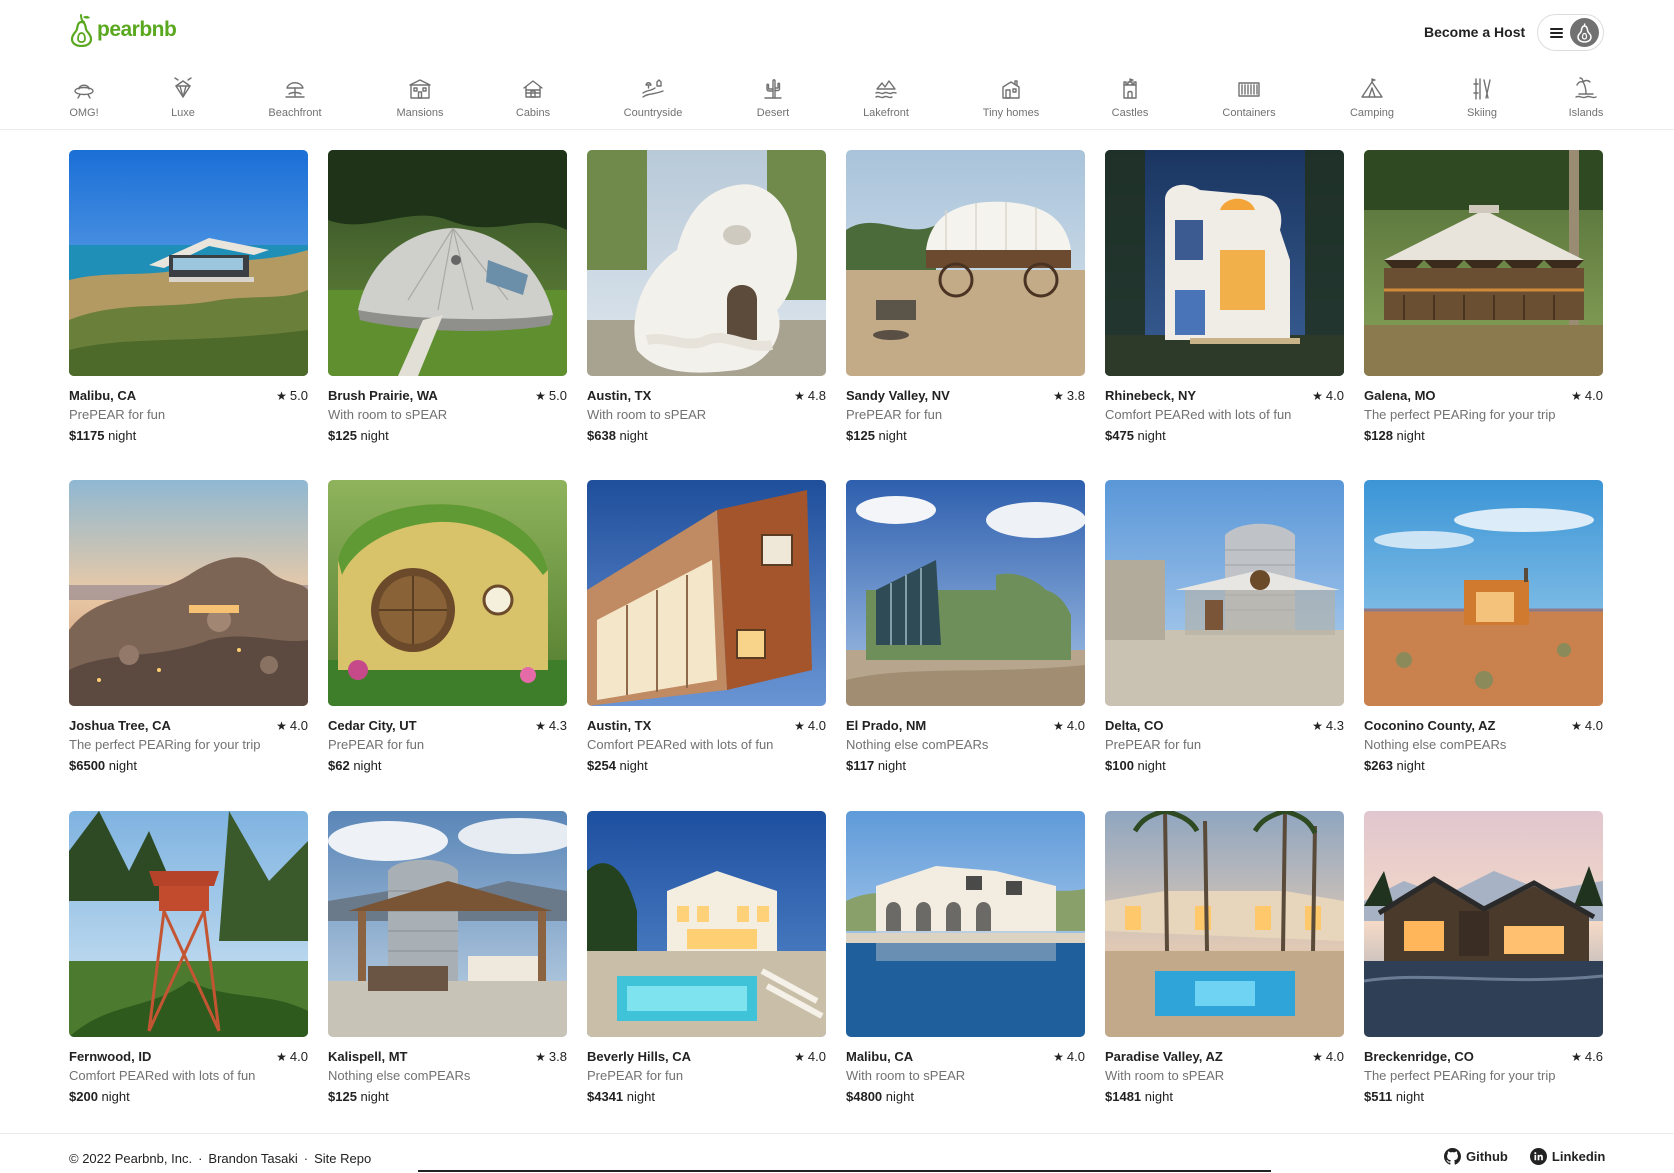  Describe the element at coordinates (1487, 1156) in the screenshot. I see `github-label: Github` at that location.